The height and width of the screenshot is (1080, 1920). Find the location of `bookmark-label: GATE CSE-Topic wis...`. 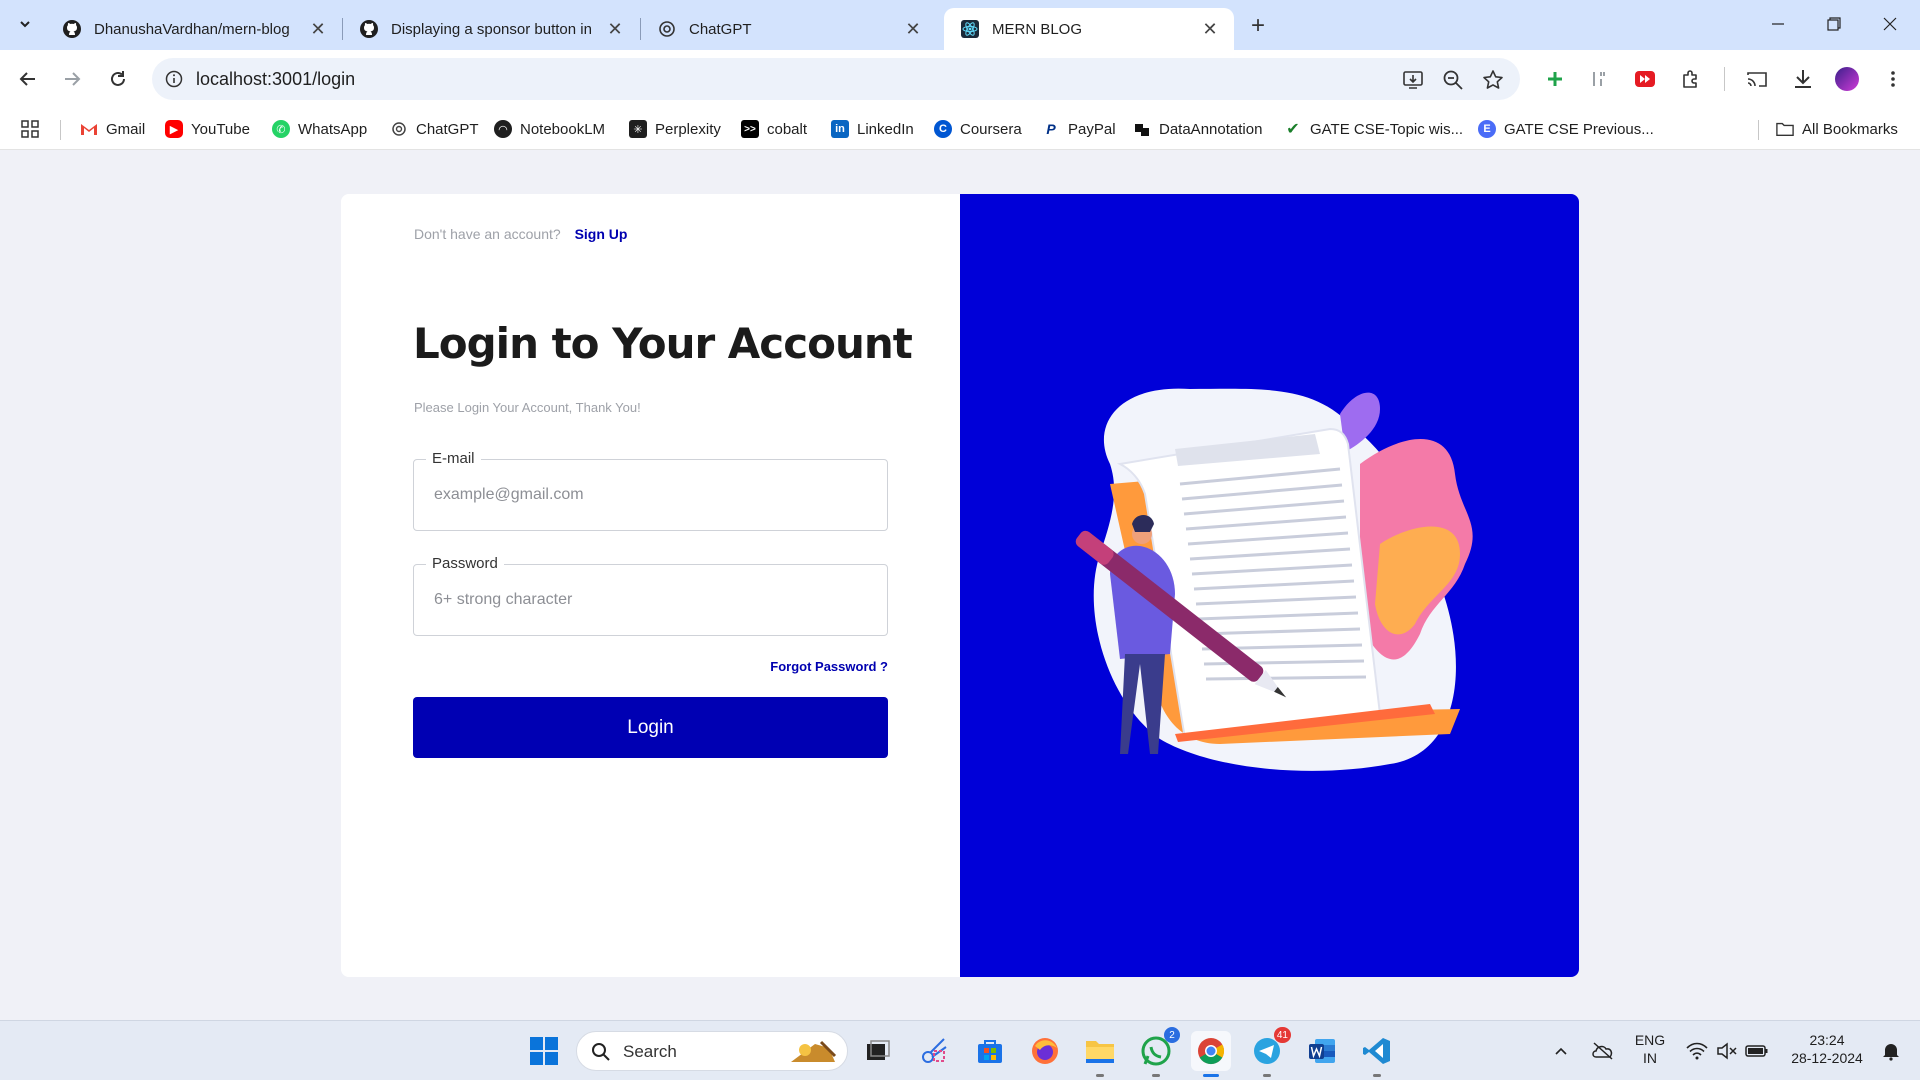

bookmark-label: GATE CSE-Topic wis... is located at coordinates (1387, 129).